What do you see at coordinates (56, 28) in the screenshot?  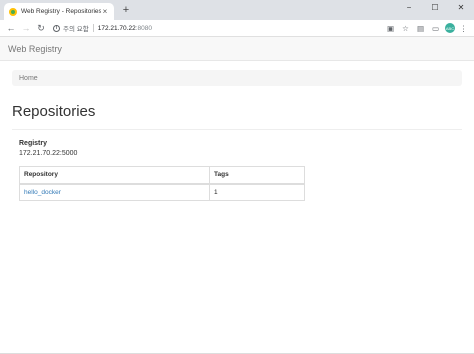 I see `info-icon: i` at bounding box center [56, 28].